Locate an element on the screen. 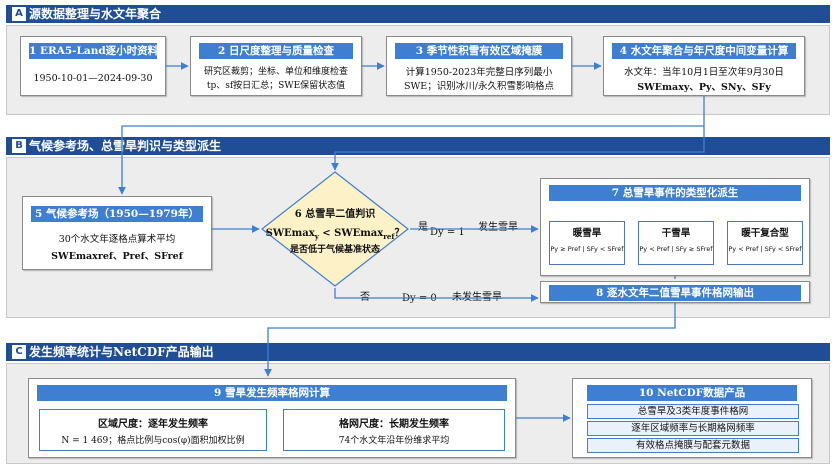 This screenshot has height=468, width=836. step3-line2: SWE；识别冰川/永久积雪影响格点 is located at coordinates (479, 86).